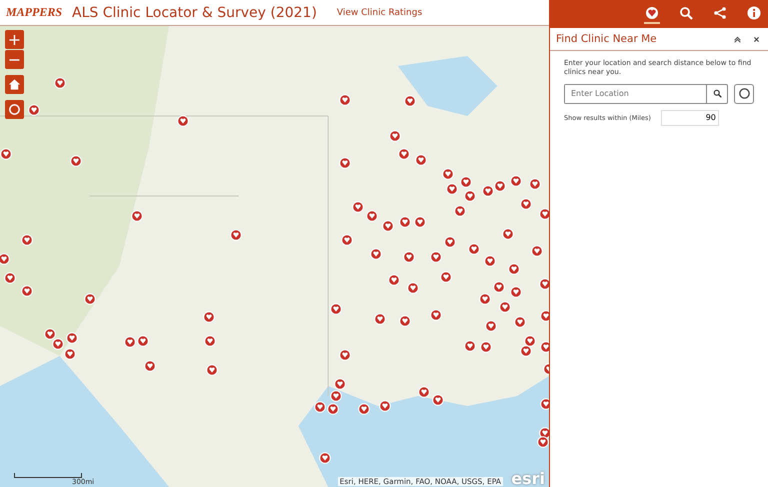 Image resolution: width=768 pixels, height=487 pixels. I want to click on home-button, so click(14, 84).